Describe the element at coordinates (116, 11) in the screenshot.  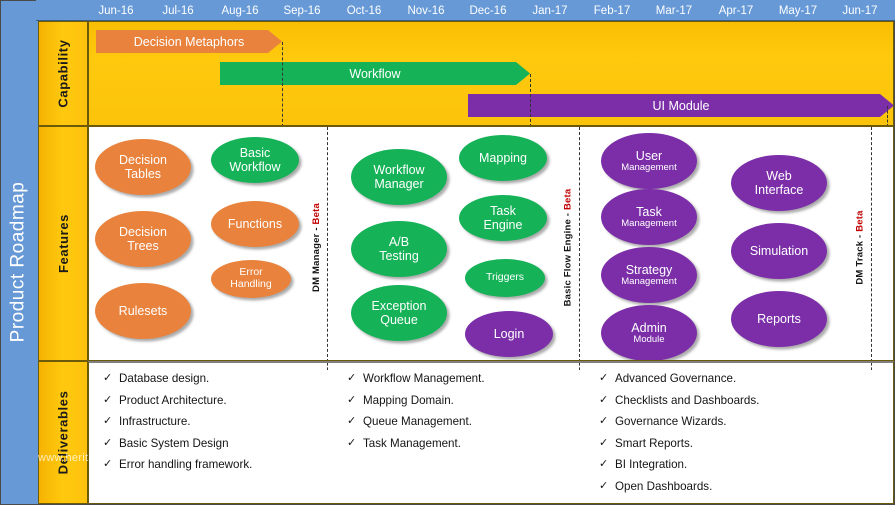
I see `timeline-month: Jun-16` at that location.